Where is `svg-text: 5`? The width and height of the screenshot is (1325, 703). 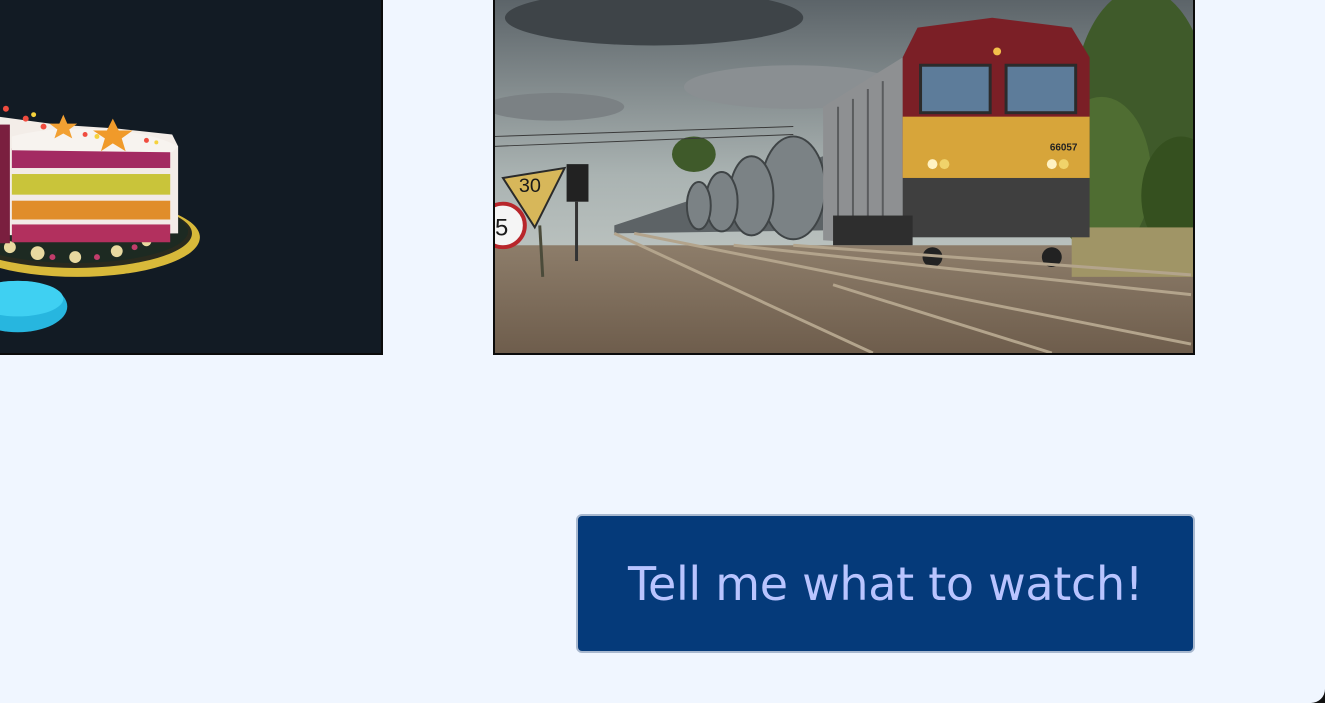
svg-text: 5 is located at coordinates (501, 227).